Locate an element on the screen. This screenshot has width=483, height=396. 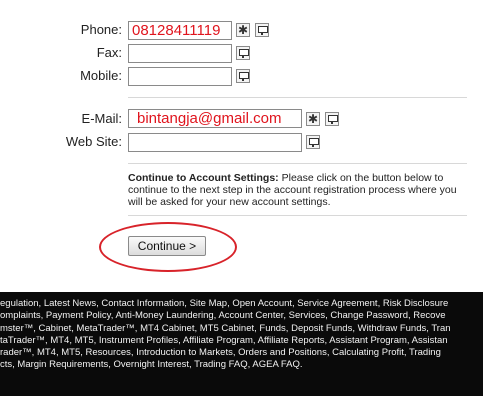
email-field: bintangja@gmail.com is located at coordinates (215, 118).